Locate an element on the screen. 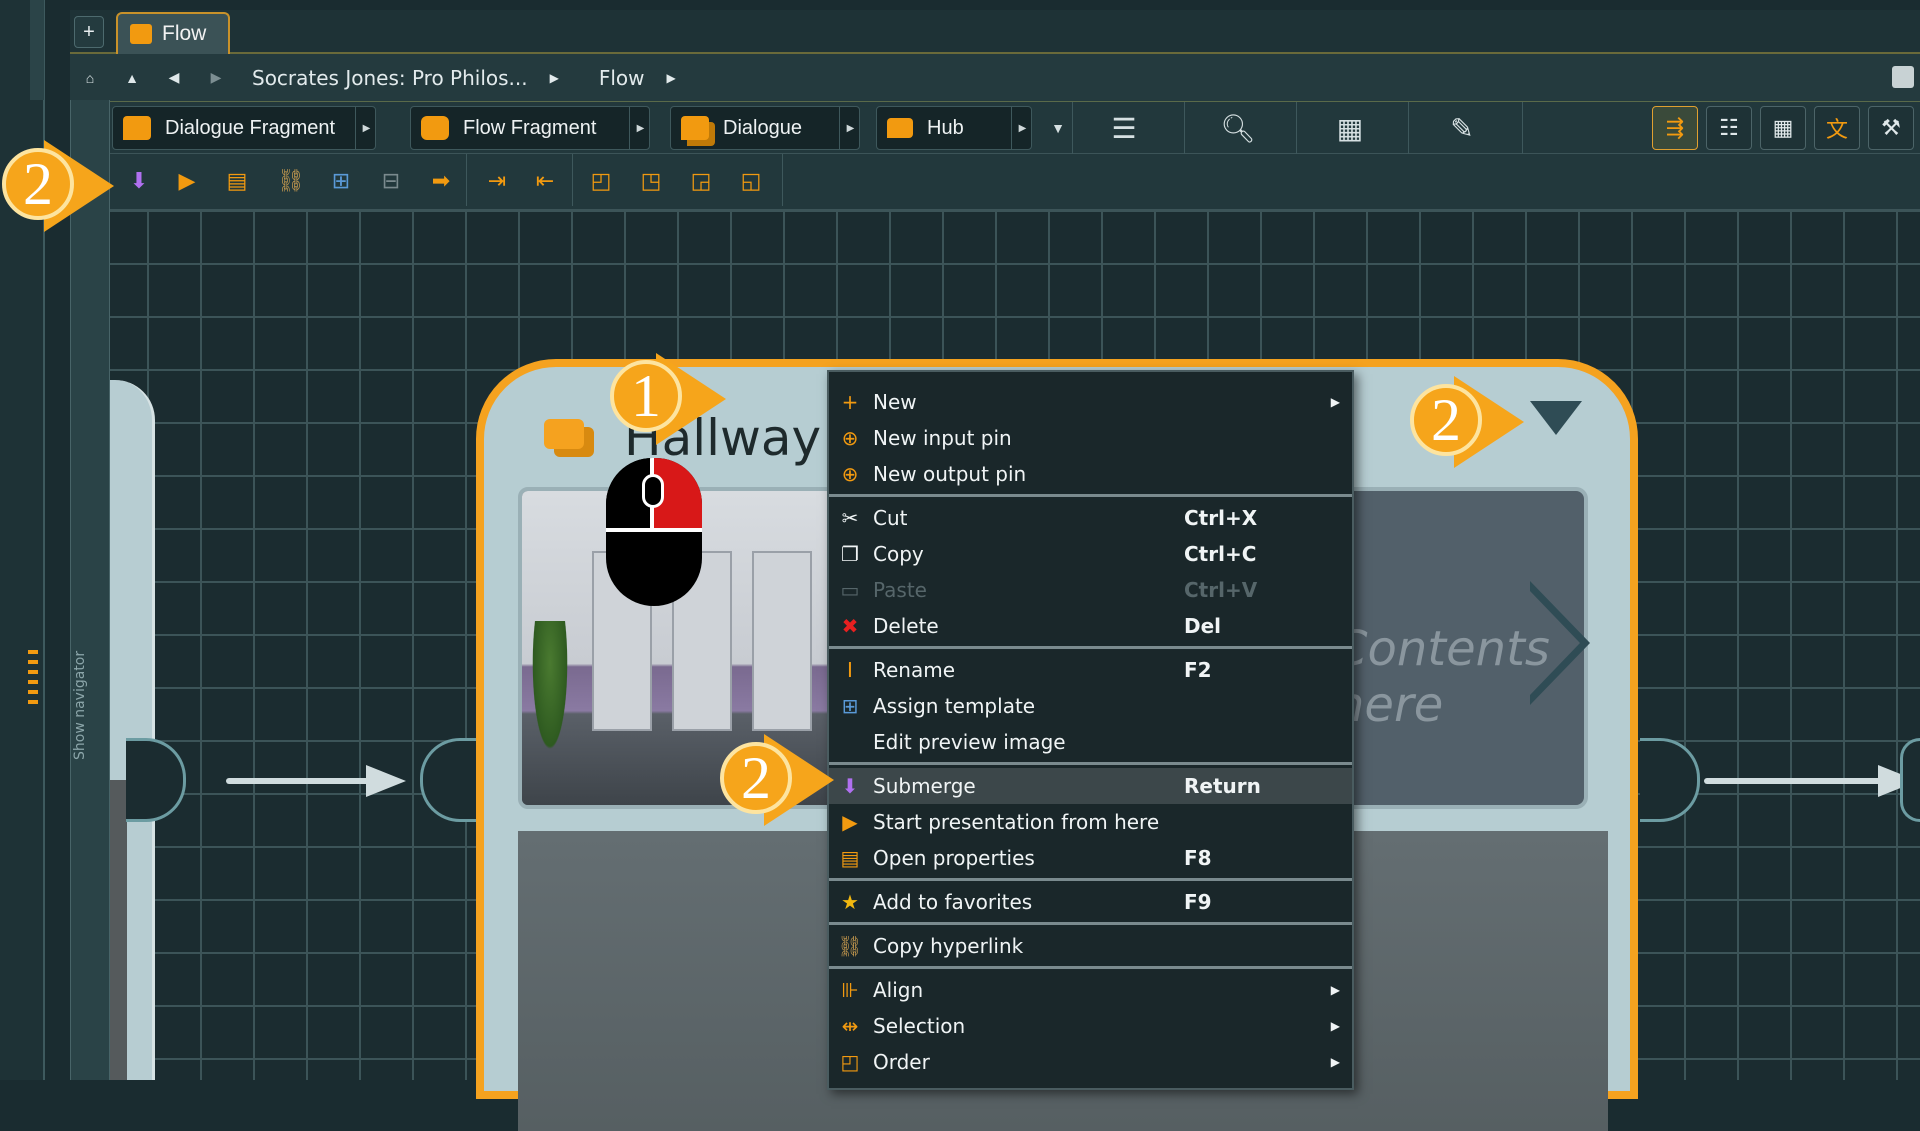 The image size is (1920, 1131). menu-item-align: ⊪ Align ▶ is located at coordinates (1090, 990).